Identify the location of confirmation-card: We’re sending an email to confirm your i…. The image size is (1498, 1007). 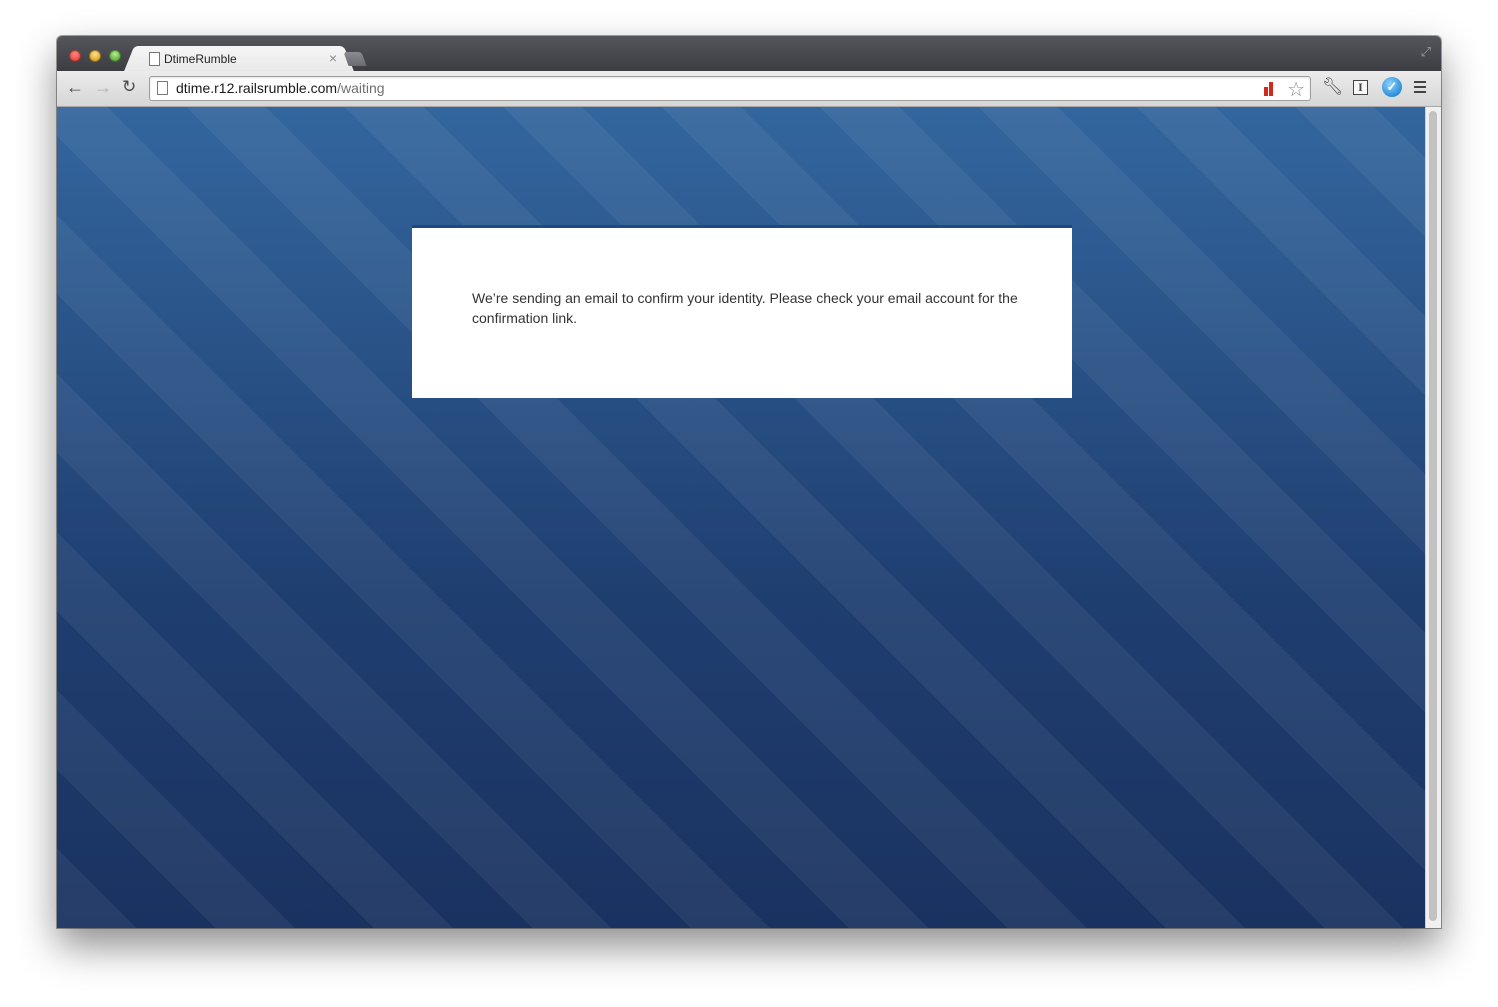
(742, 311).